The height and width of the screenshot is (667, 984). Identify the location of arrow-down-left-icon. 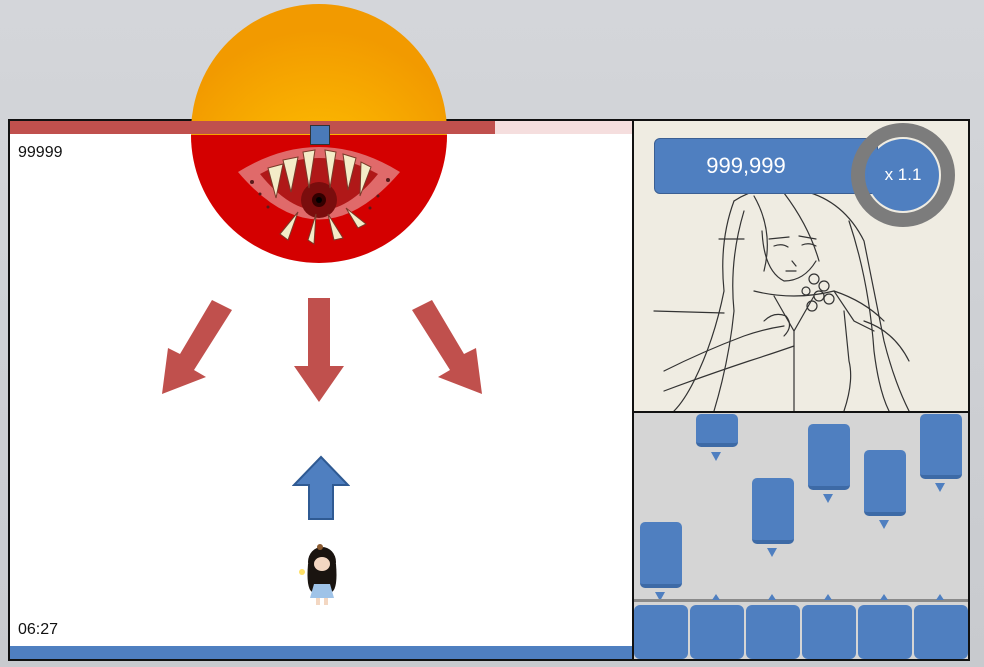
(197, 347).